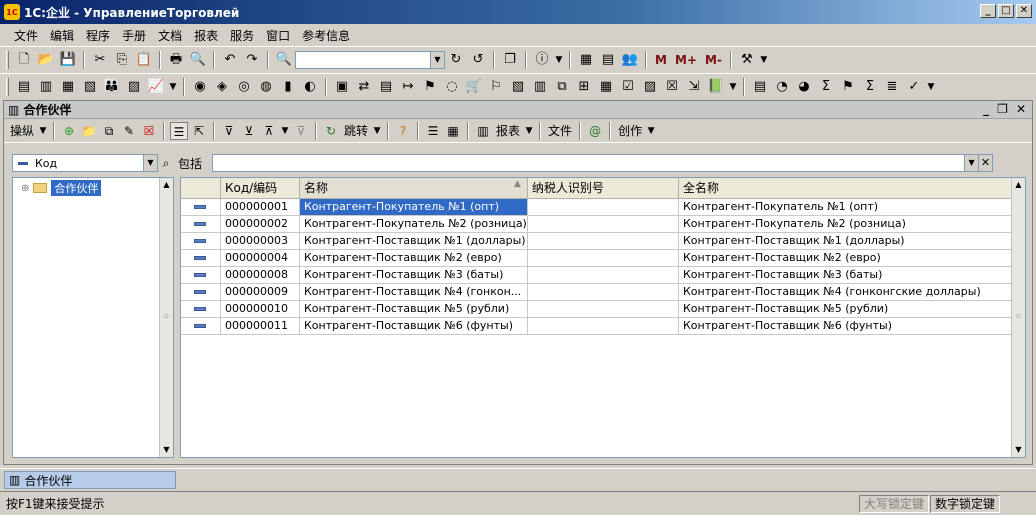 The height and width of the screenshot is (515, 1036). I want to click on cell-code: 000000003, so click(260, 241).